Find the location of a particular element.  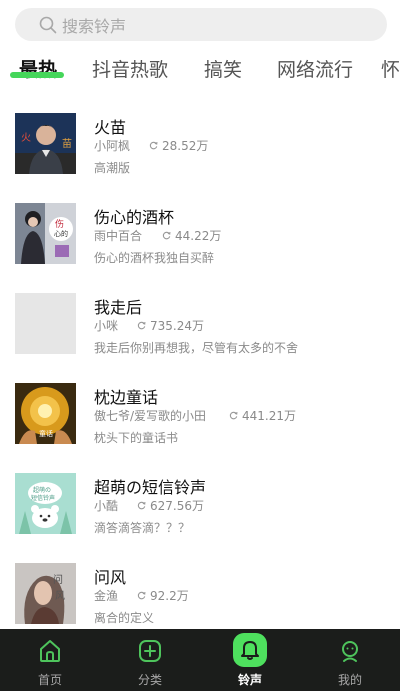

tab-nostalgic: 怀 is located at coordinates (390, 68).